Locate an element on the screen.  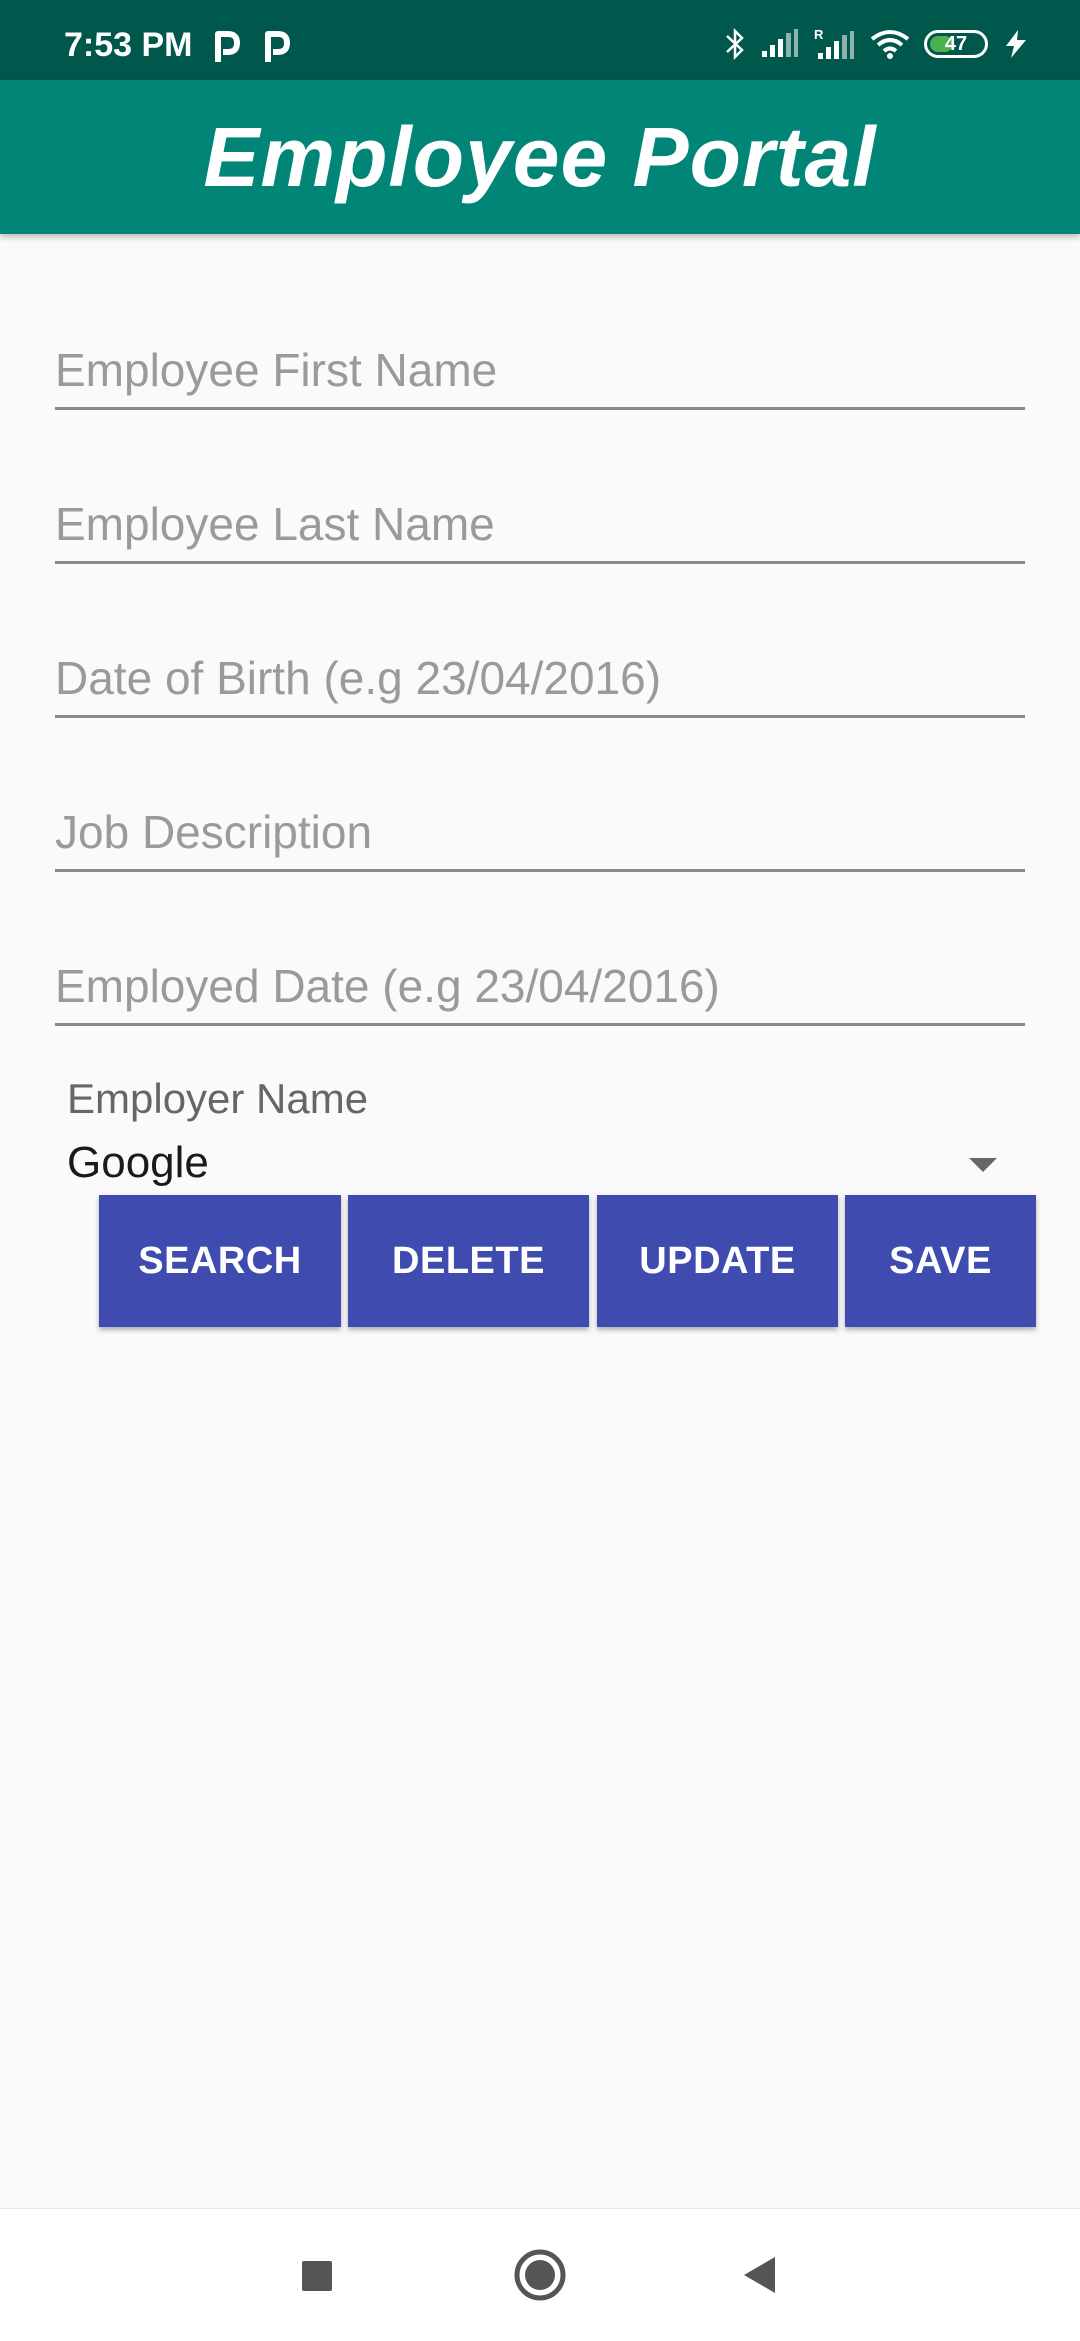
app-title: Employee Portal is located at coordinates (540, 156).